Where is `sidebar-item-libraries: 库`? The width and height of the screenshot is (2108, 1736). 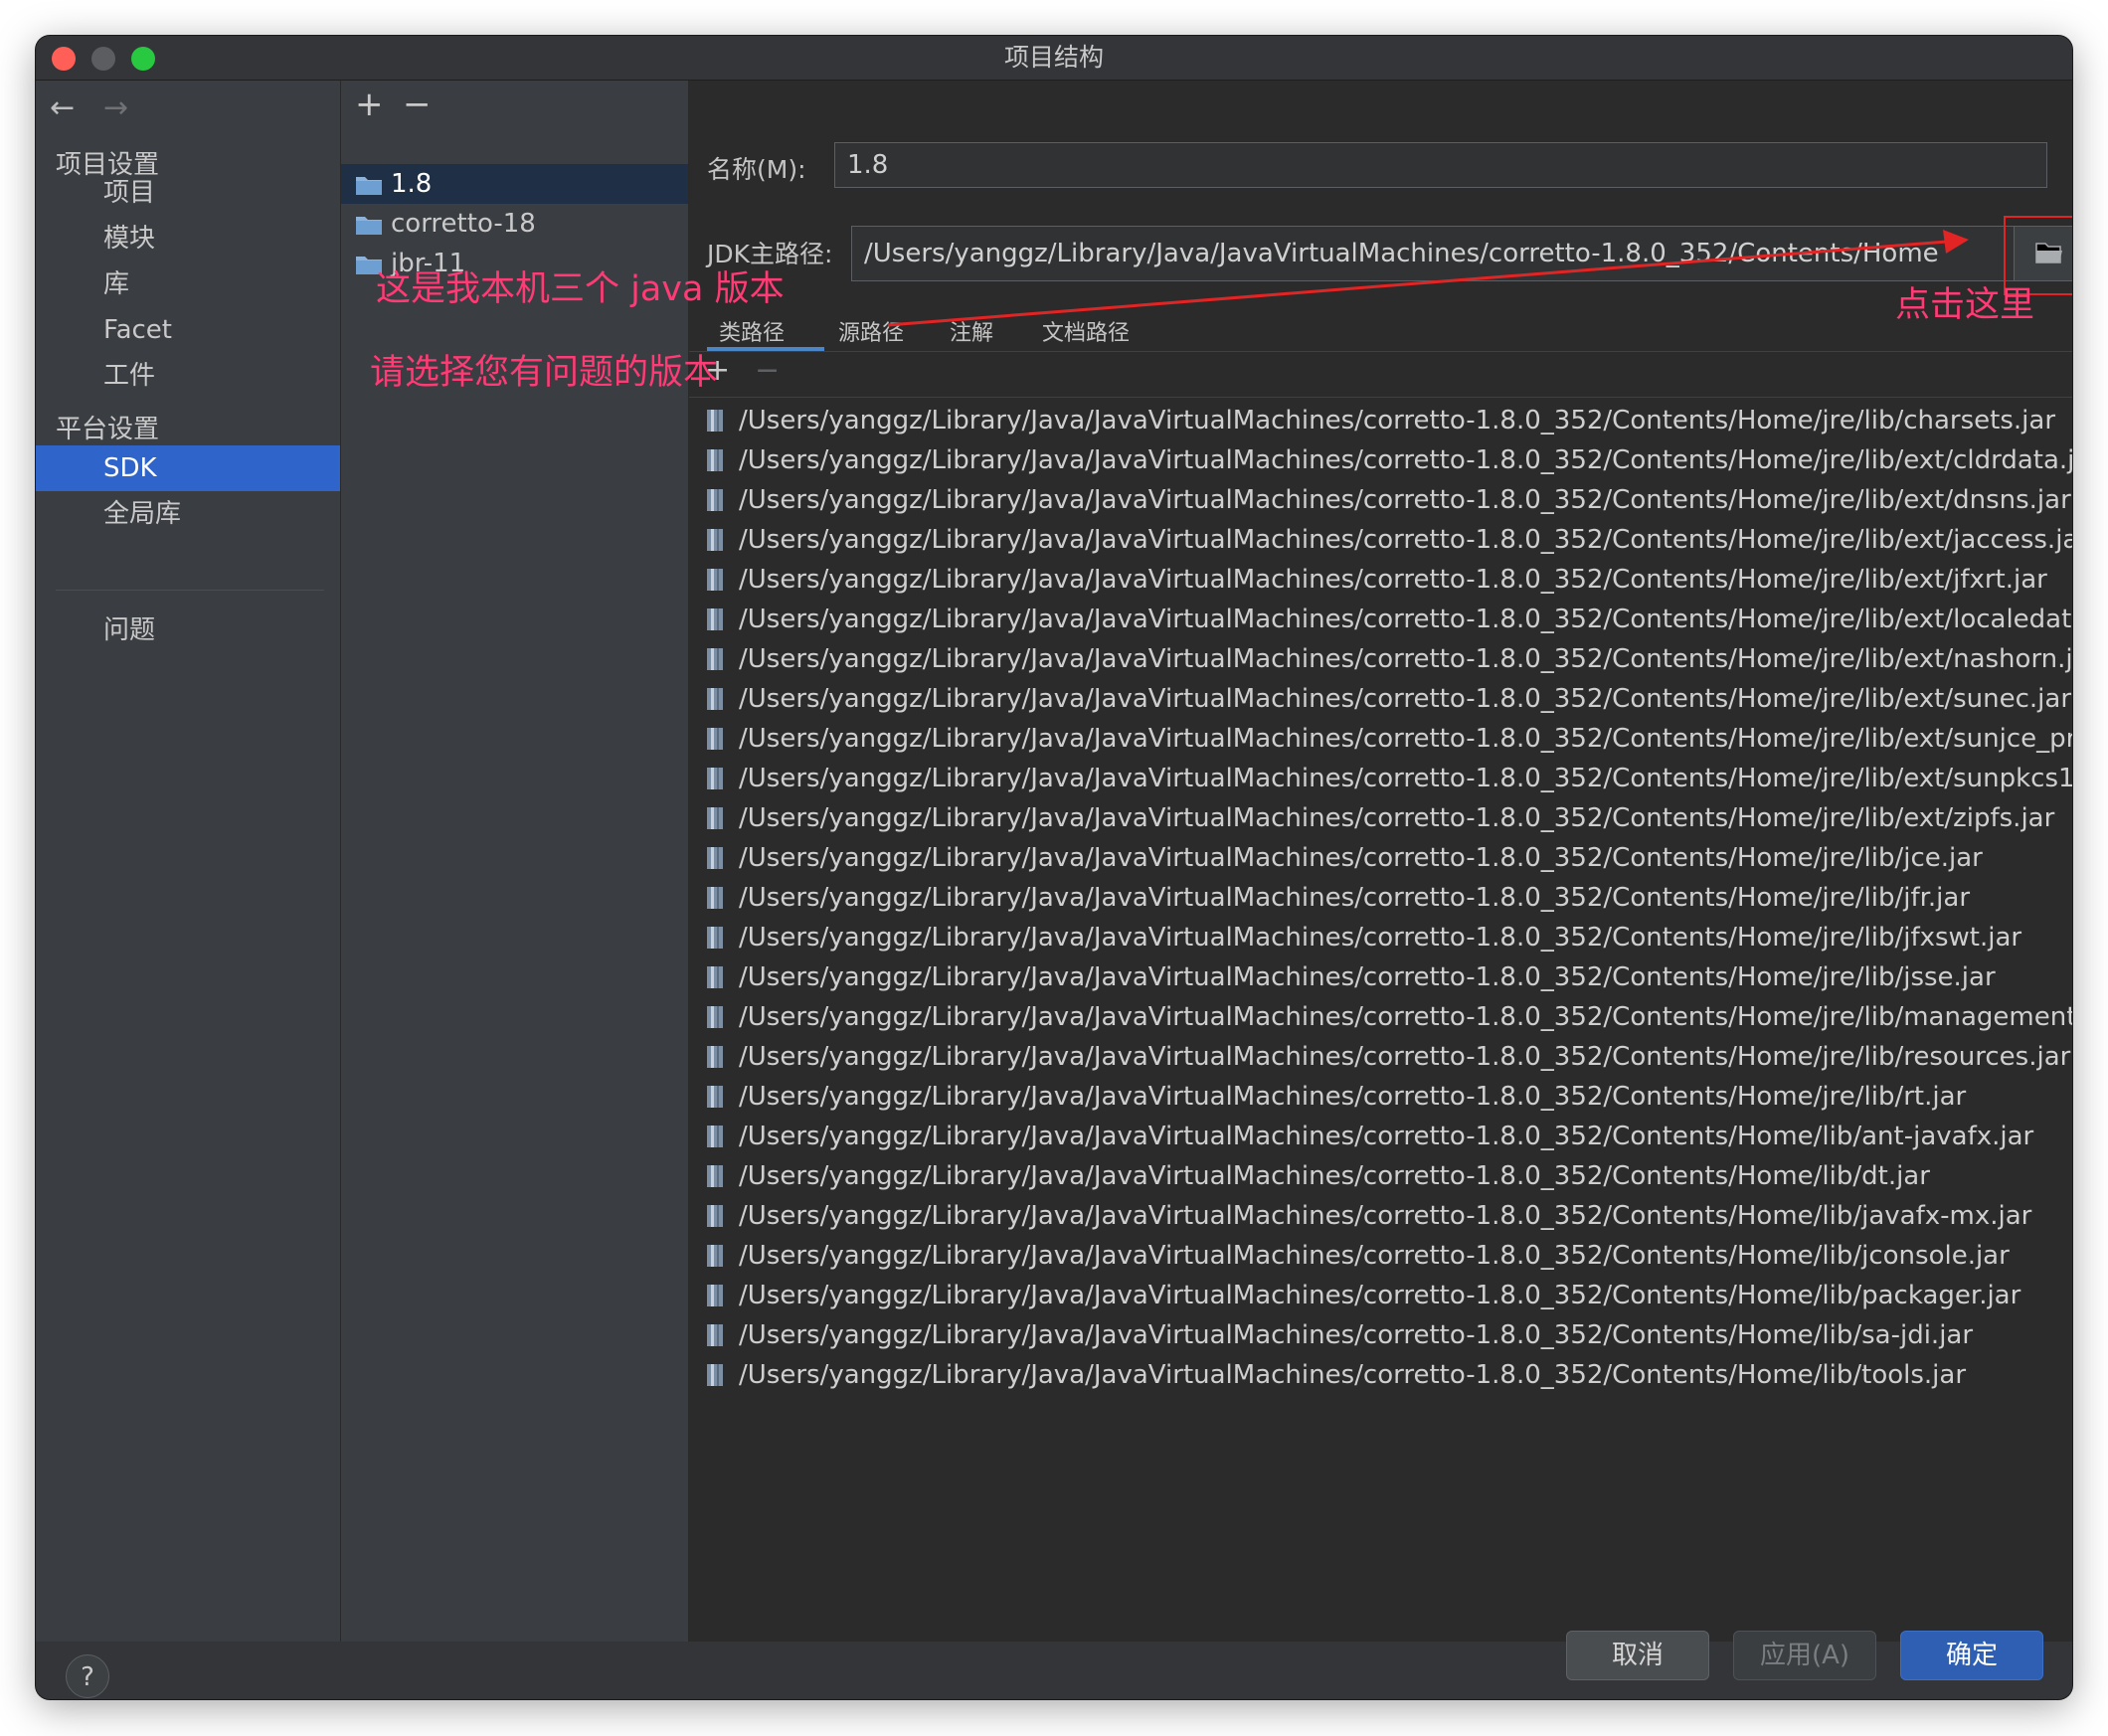
sidebar-item-libraries: 库 is located at coordinates (188, 284).